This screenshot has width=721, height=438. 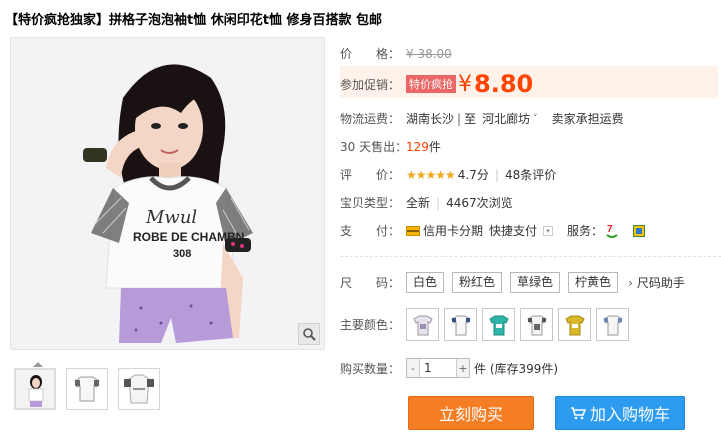 I want to click on payment-label: 支 付：, so click(x=370, y=231).